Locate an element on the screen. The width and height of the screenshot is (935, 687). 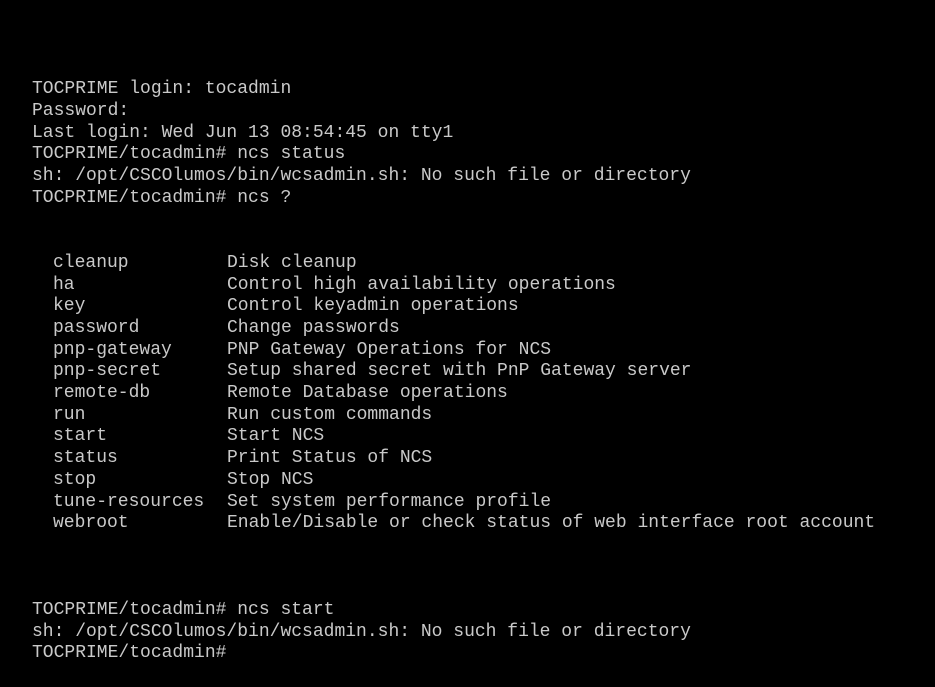
command-help-row: remote-db Remote Database operations is located at coordinates (453, 394).